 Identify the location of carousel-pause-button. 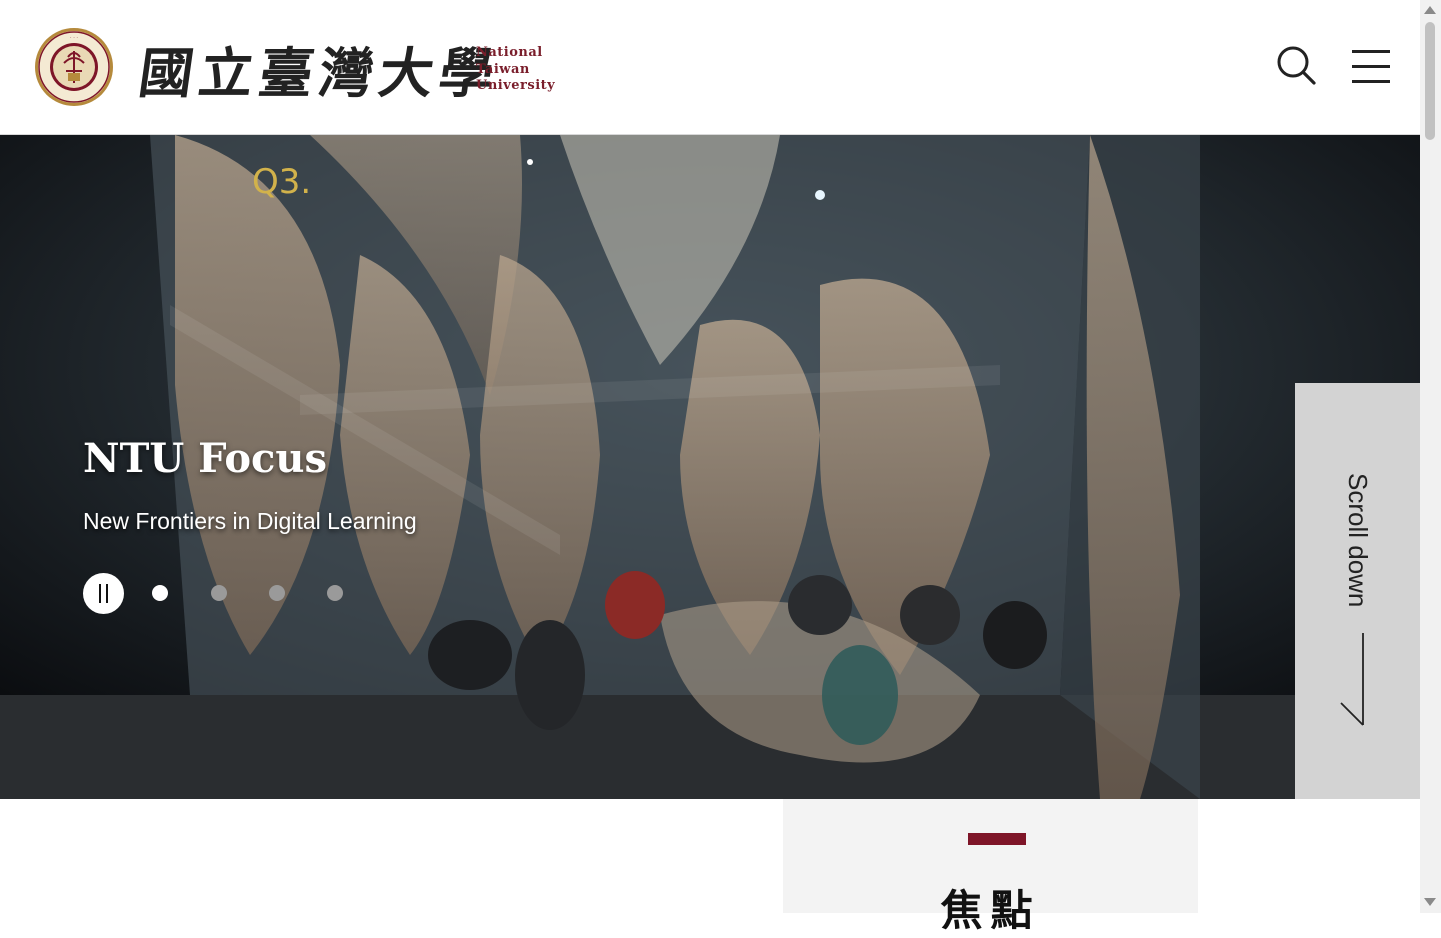
(103, 593).